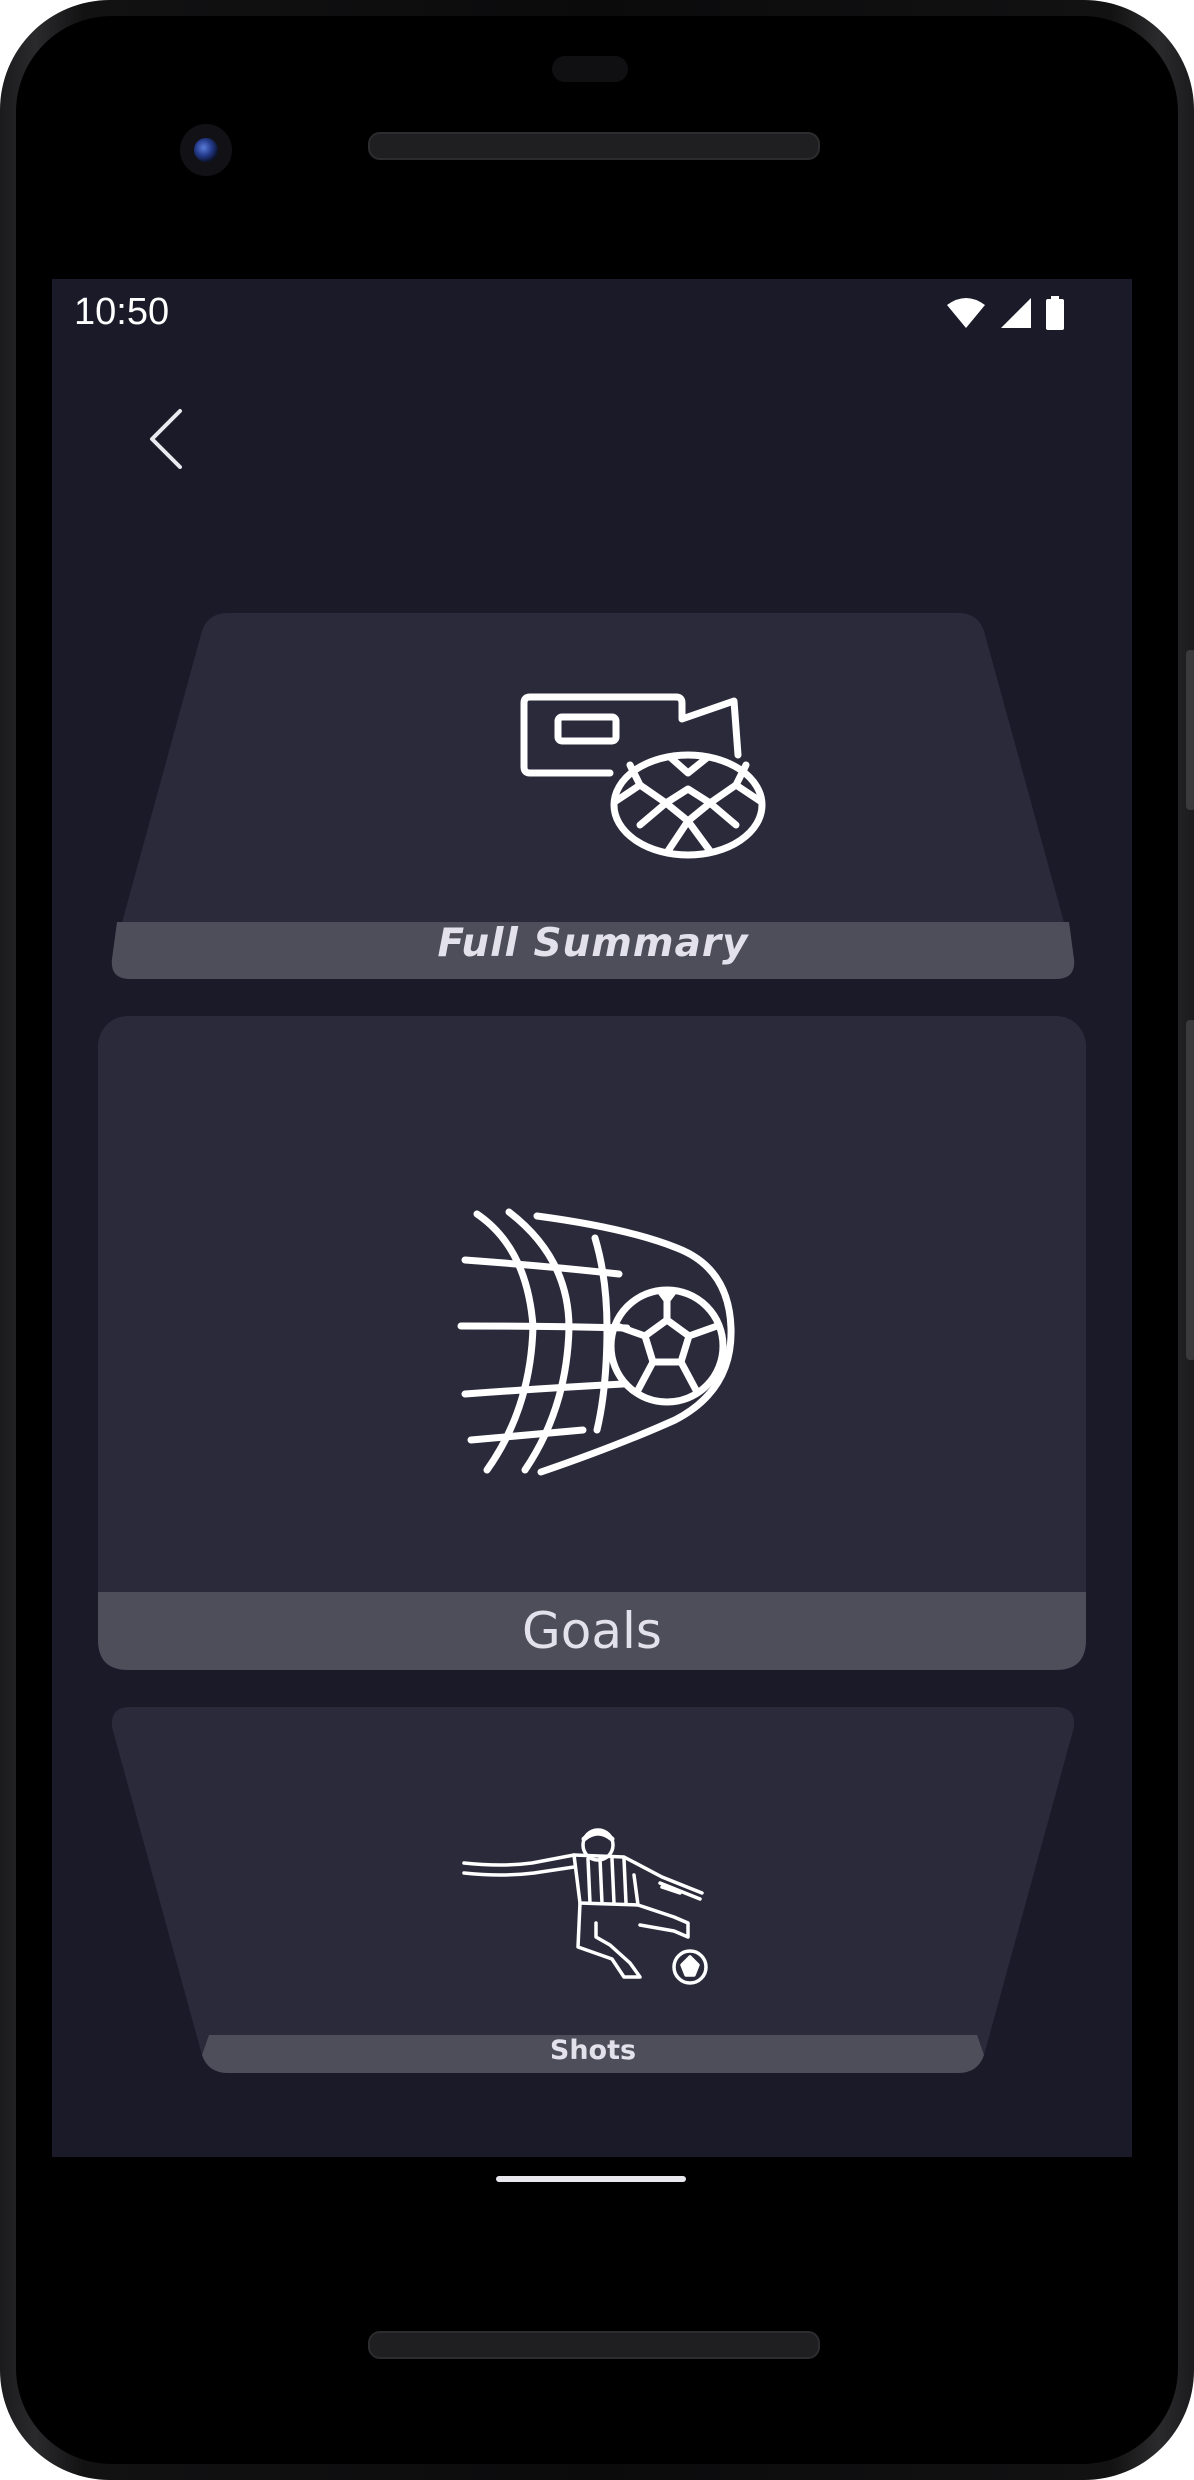 Image resolution: width=1194 pixels, height=2480 pixels. I want to click on top-speaker, so click(594, 146).